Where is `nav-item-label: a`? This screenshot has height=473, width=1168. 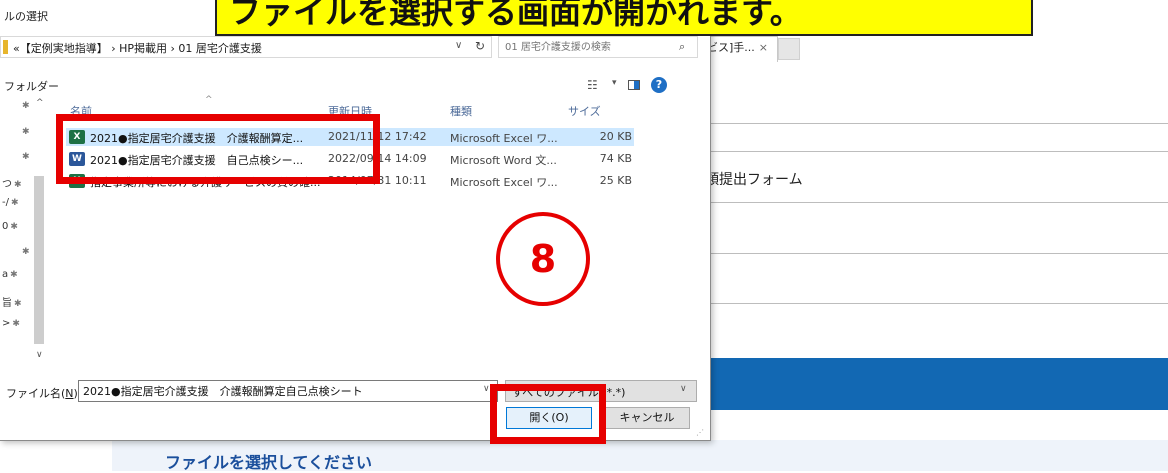
nav-item-label: a is located at coordinates (5, 274).